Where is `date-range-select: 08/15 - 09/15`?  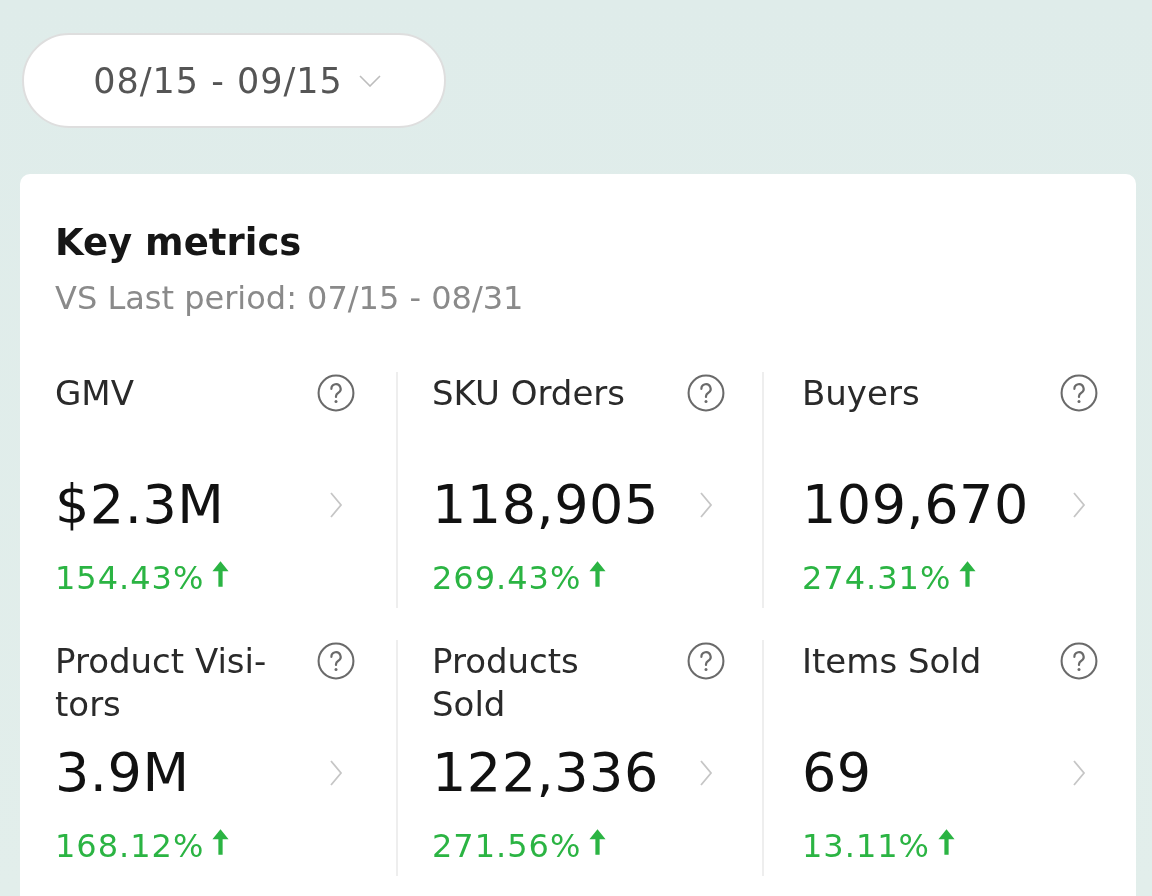 date-range-select: 08/15 - 09/15 is located at coordinates (234, 80).